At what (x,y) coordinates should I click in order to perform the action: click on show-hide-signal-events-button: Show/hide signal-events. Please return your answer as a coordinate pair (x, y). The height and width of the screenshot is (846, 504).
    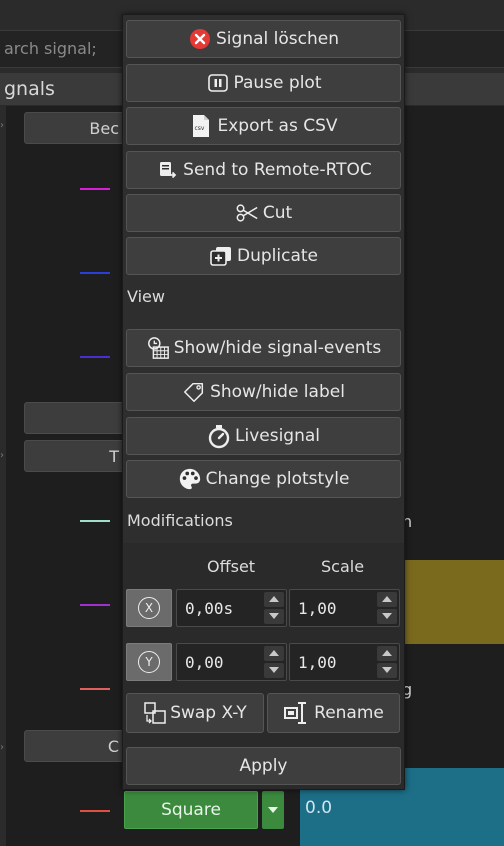
    Looking at the image, I should click on (263, 348).